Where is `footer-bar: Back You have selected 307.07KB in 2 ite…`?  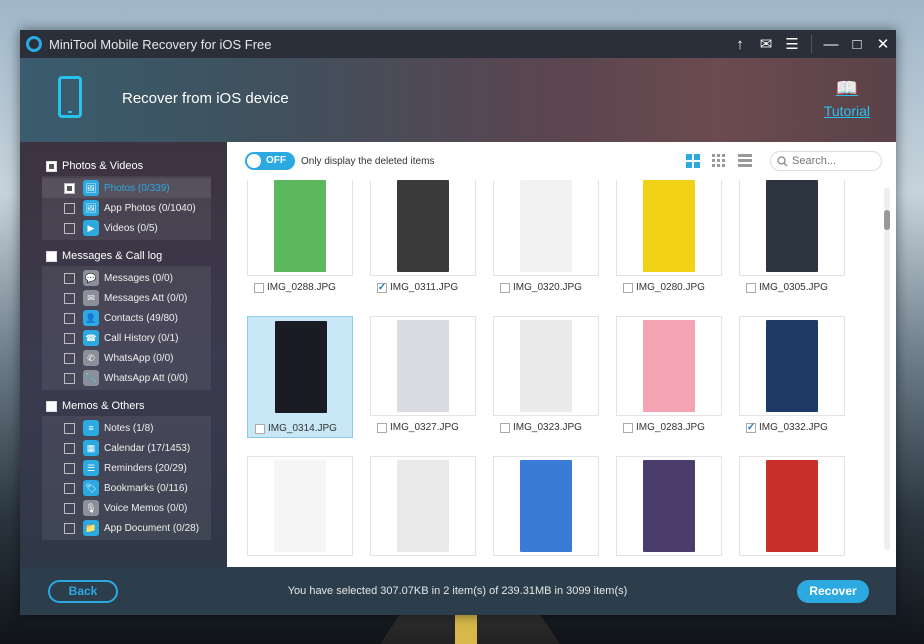
footer-bar: Back You have selected 307.07KB in 2 ite… is located at coordinates (458, 591).